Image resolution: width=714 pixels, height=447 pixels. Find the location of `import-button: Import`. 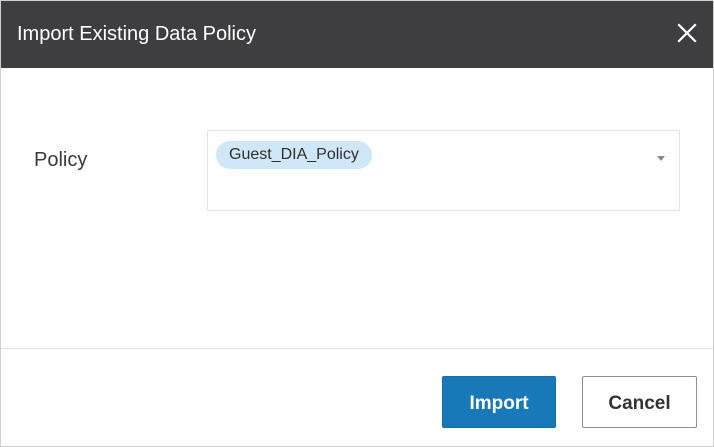

import-button: Import is located at coordinates (499, 402).